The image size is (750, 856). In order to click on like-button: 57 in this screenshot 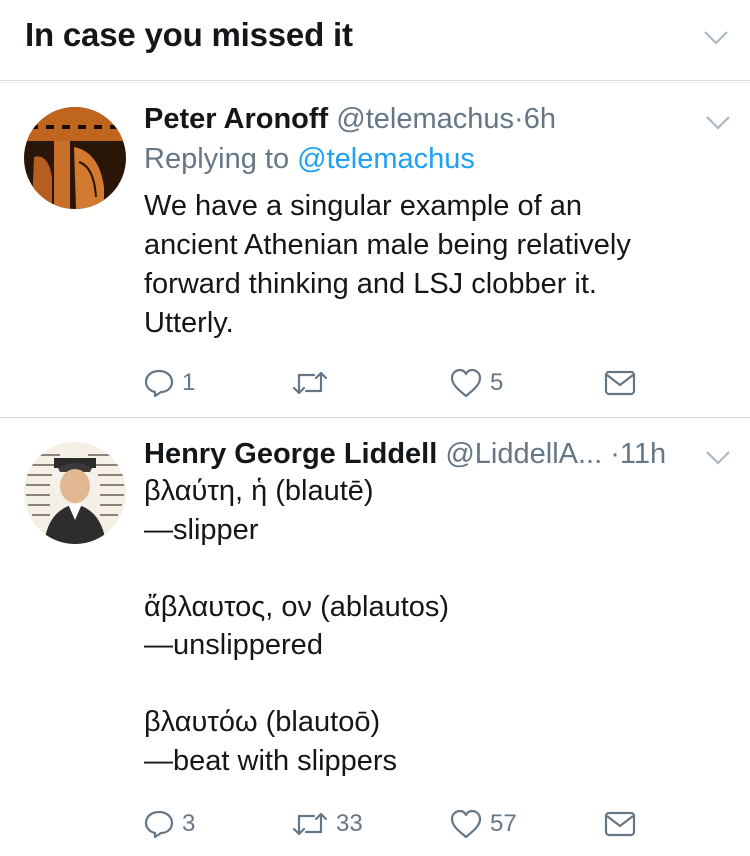, I will do `click(483, 824)`.